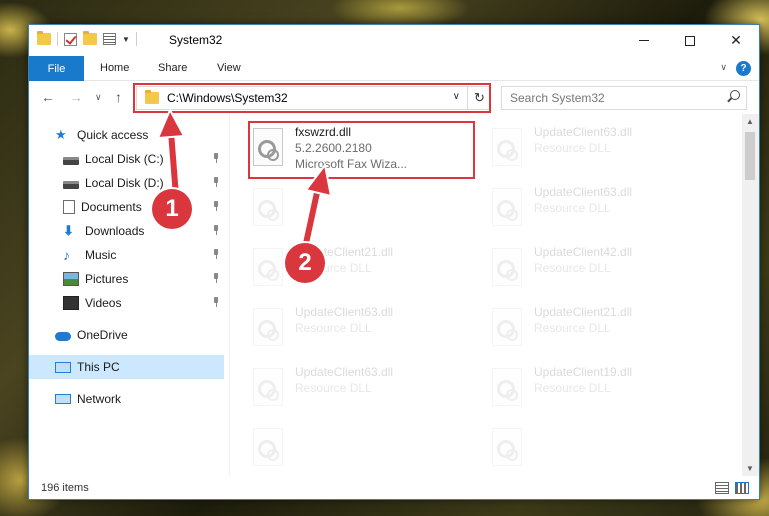 The height and width of the screenshot is (516, 769). I want to click on tab-file: File, so click(56, 68).